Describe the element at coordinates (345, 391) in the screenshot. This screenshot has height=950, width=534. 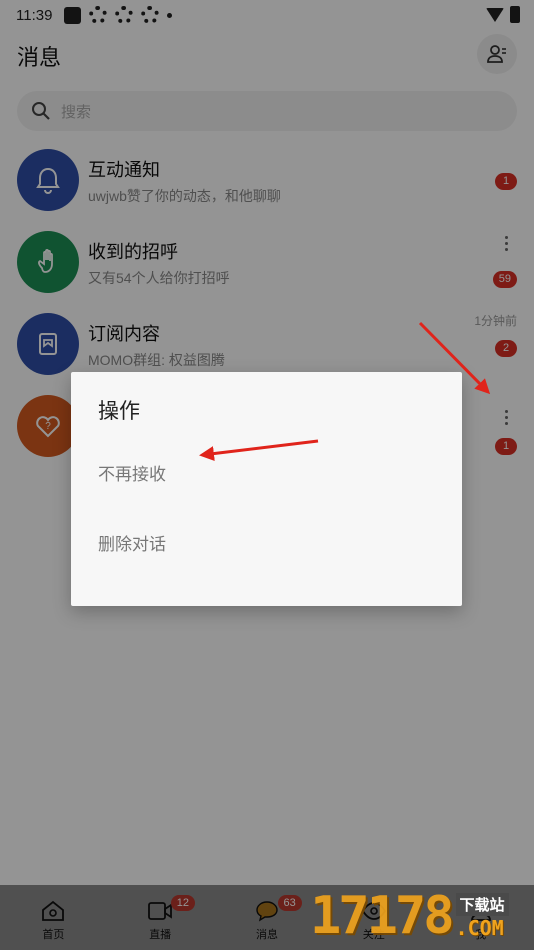
I see `annotation-arrows` at that location.